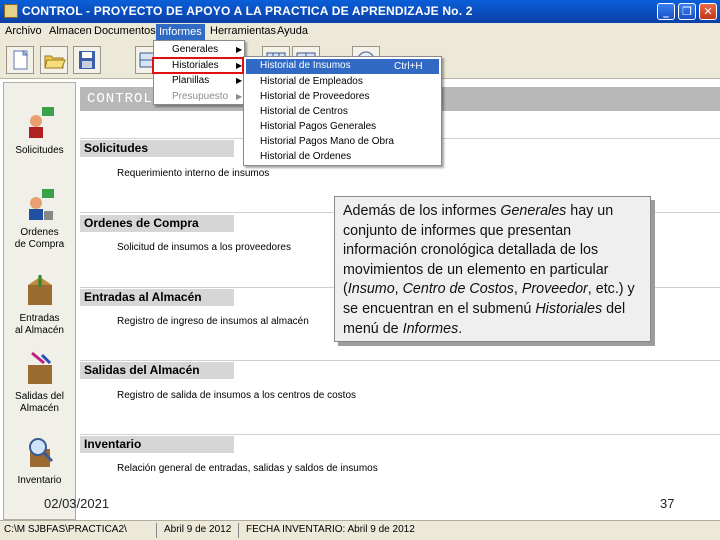 The height and width of the screenshot is (540, 720). What do you see at coordinates (315, 96) in the screenshot?
I see `menu-item-historial-proveedores: Historial de Proveedores` at bounding box center [315, 96].